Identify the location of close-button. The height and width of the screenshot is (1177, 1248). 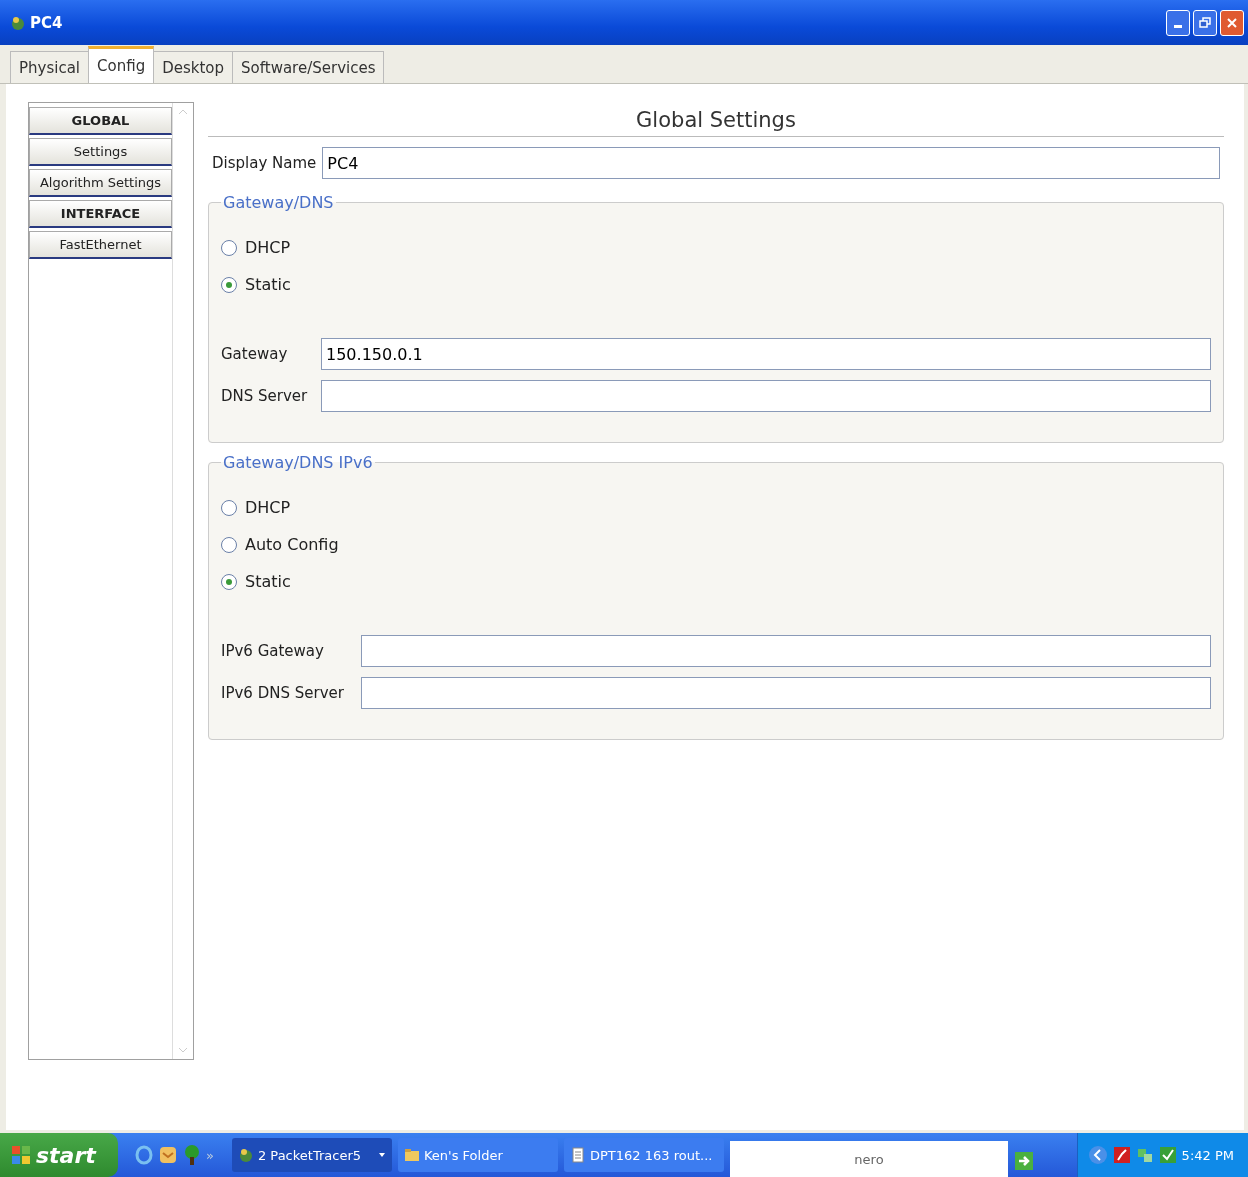
(1232, 22).